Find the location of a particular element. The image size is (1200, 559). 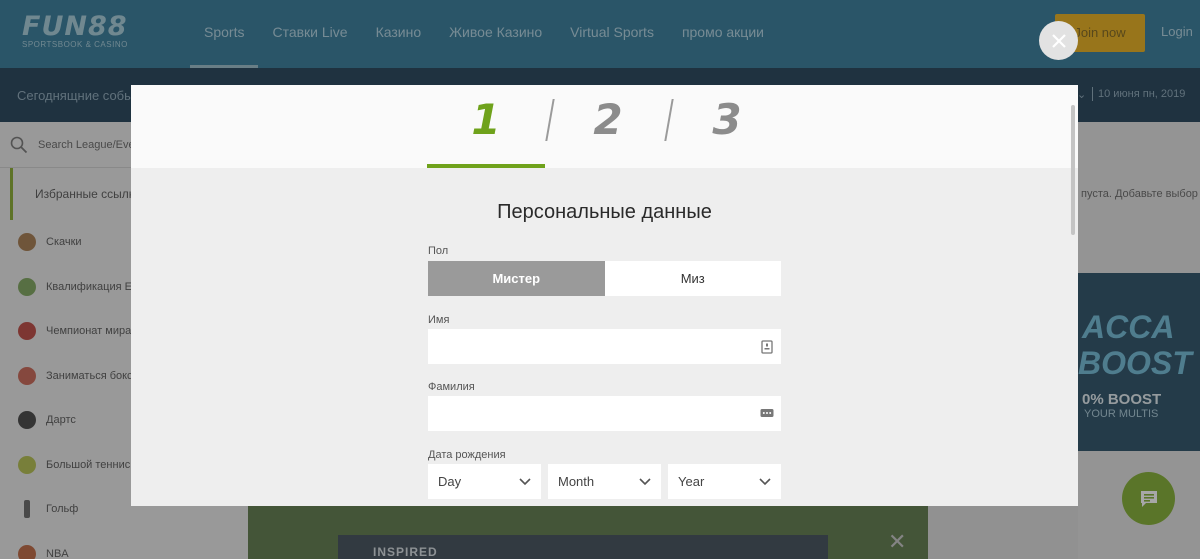

step-3: 3 is located at coordinates (727, 119).